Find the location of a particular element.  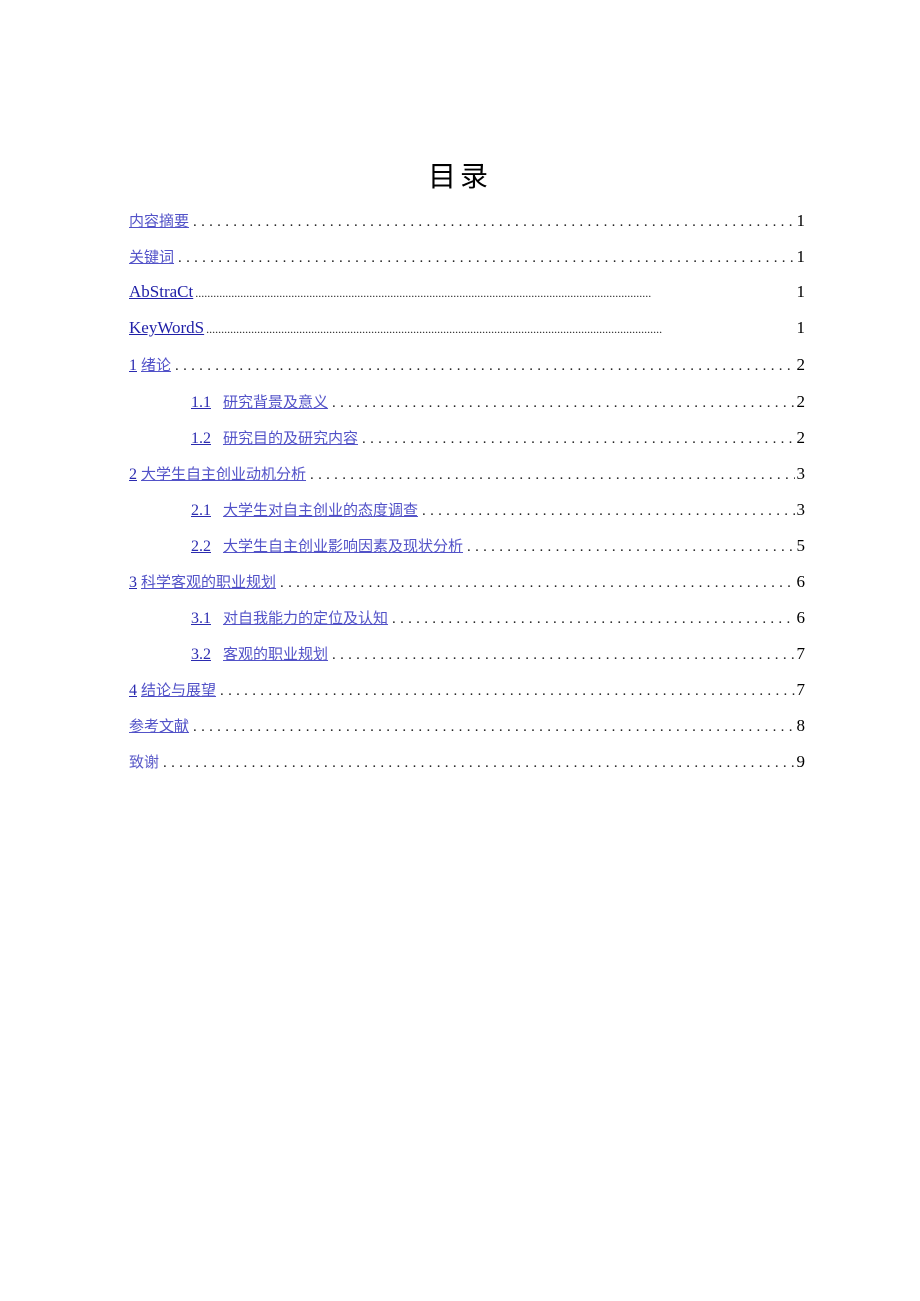

toc-entry-label: 内容摘要 is located at coordinates (159, 220).